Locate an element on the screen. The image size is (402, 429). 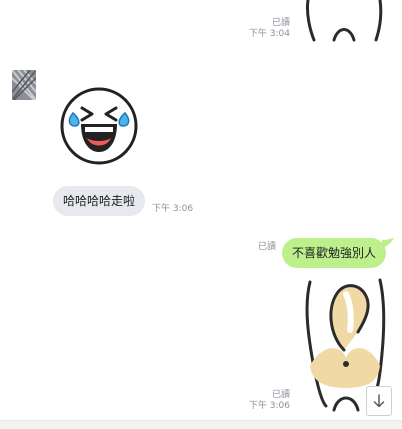
incoming-message-bubble: 哈哈哈哈走啦 is located at coordinates (99, 201).